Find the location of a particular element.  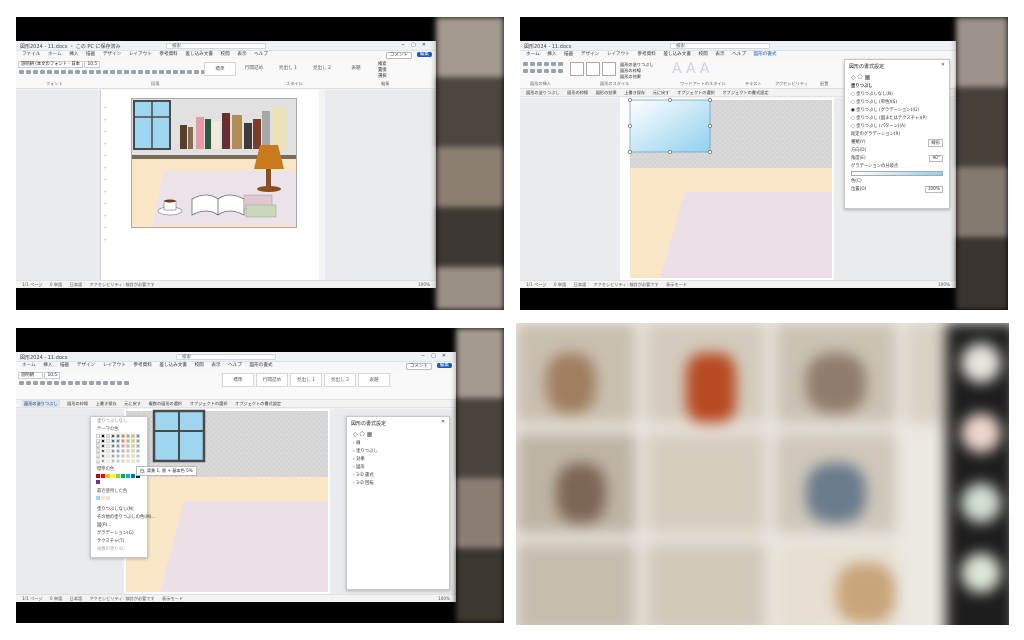

tab-draw: 描画 is located at coordinates (90, 55).